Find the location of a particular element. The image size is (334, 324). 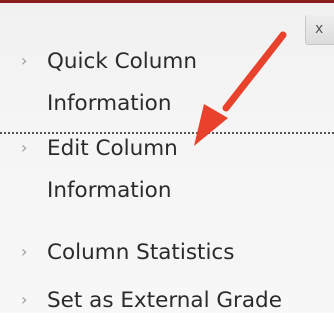

close-icon: x is located at coordinates (319, 29).